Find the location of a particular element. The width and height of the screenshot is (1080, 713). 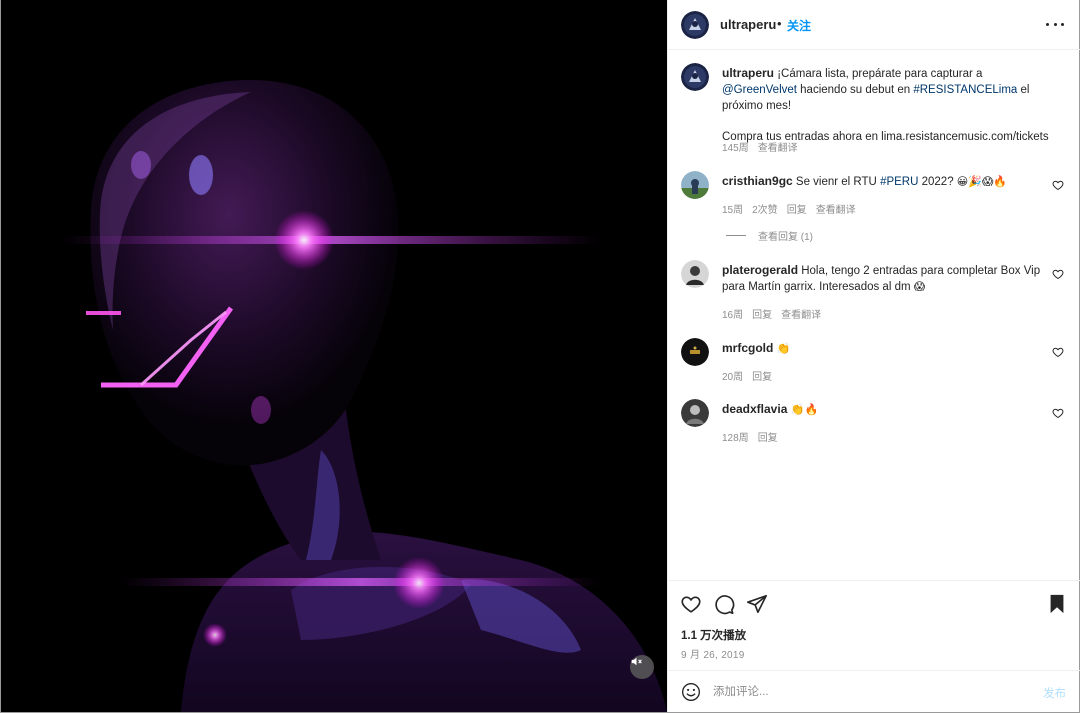

comment-meta: 128周 回复 is located at coordinates (750, 436).